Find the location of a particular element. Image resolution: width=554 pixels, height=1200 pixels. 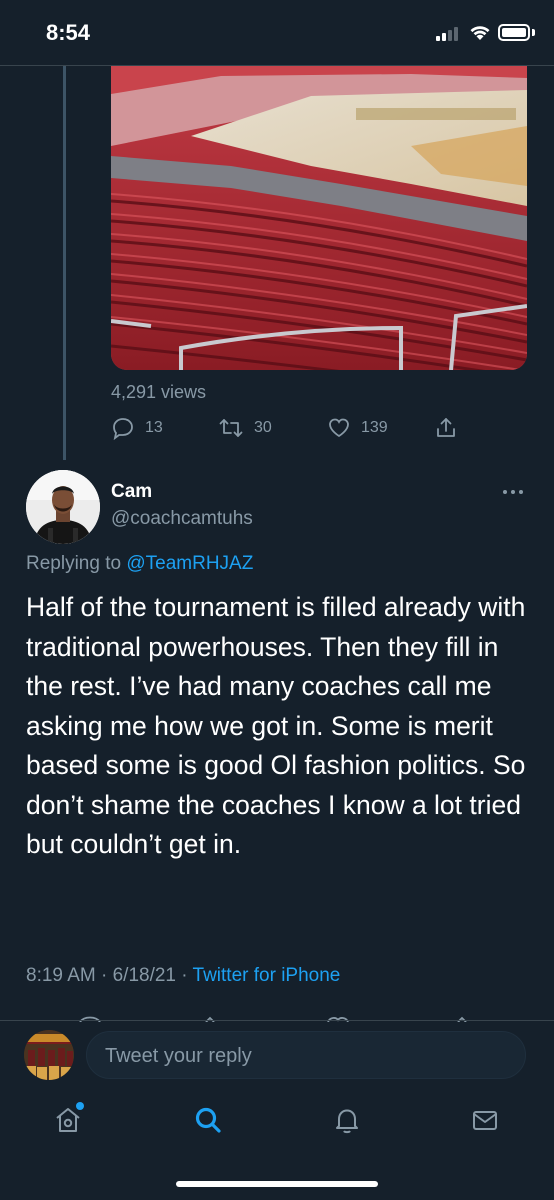

tweet-source: Twitter for iPhone is located at coordinates (267, 975).